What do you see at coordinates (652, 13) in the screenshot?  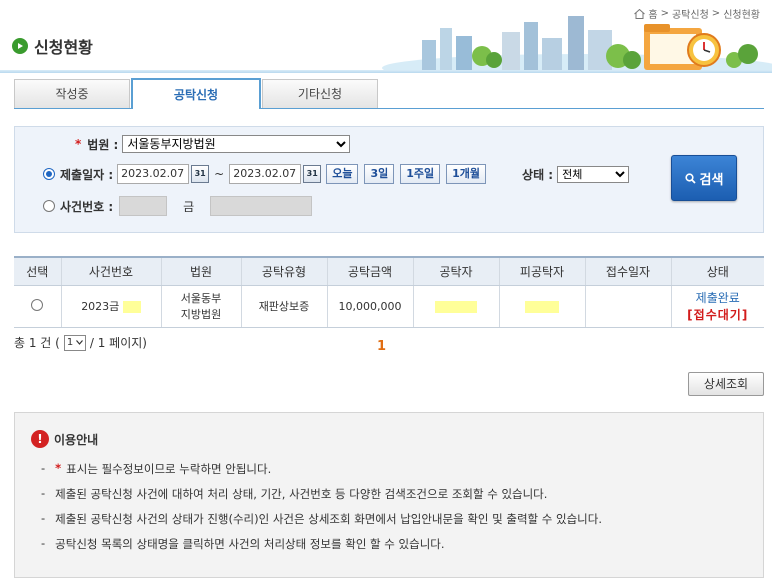 I see `breadcrumb-home: 홈` at bounding box center [652, 13].